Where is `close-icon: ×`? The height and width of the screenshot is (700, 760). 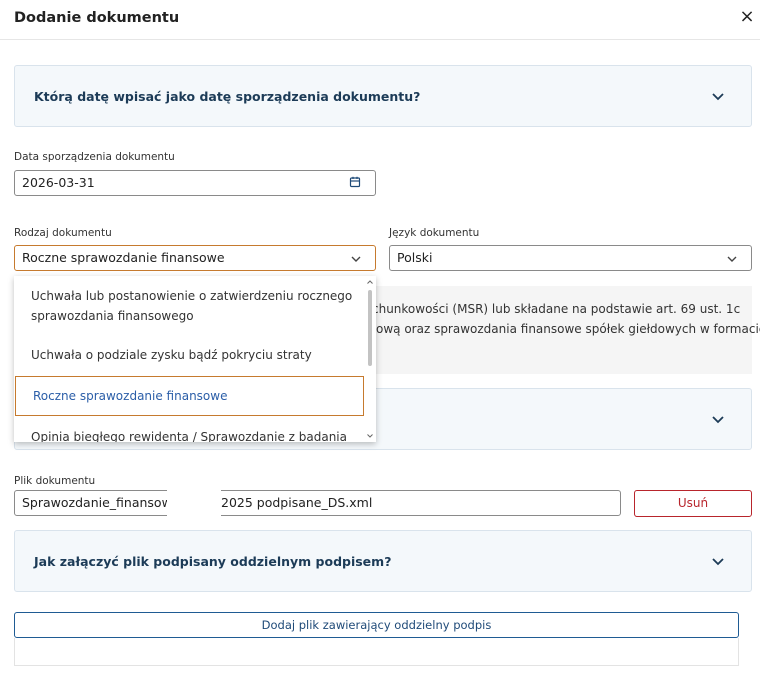 close-icon: × is located at coordinates (747, 17).